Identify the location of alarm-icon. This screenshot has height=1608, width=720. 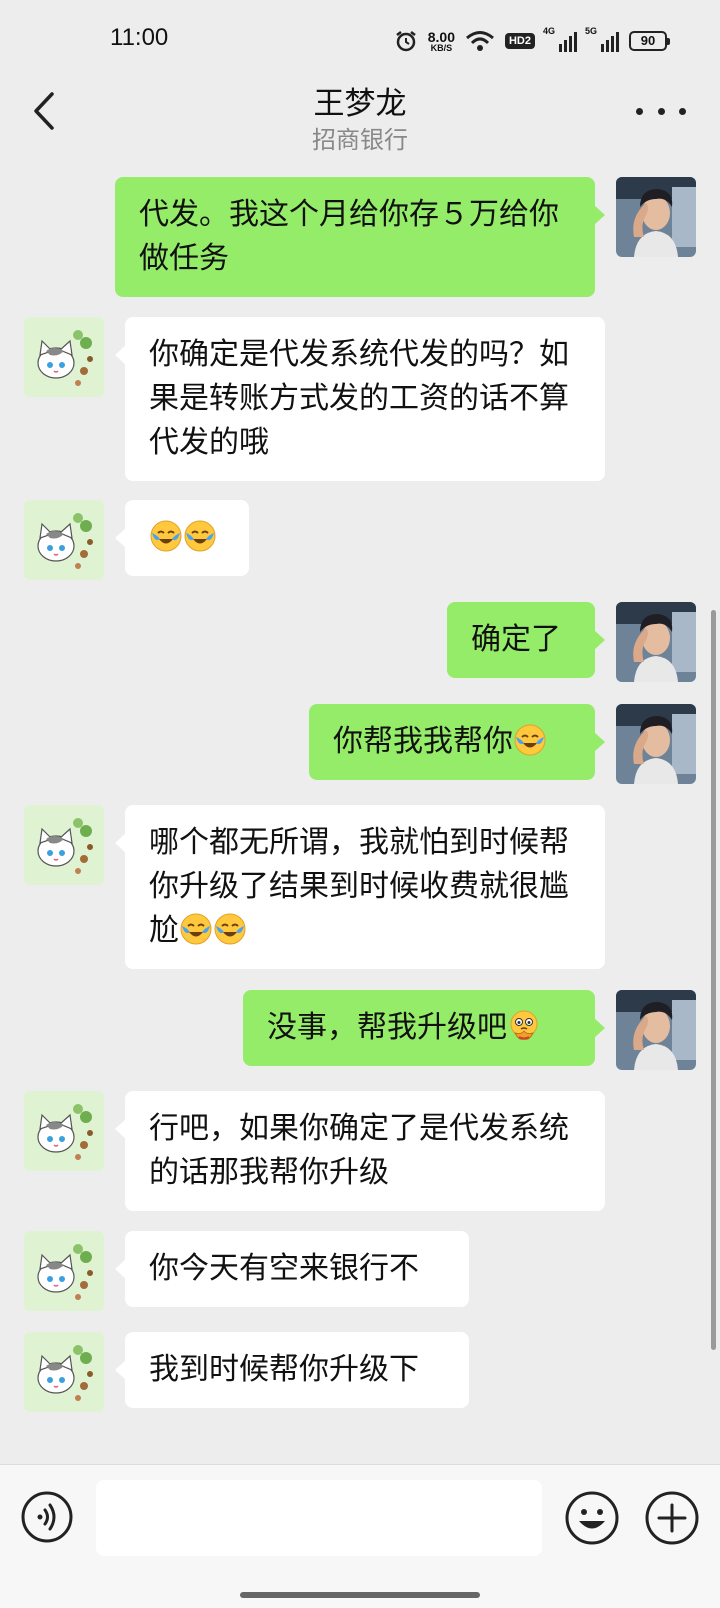
(405, 41).